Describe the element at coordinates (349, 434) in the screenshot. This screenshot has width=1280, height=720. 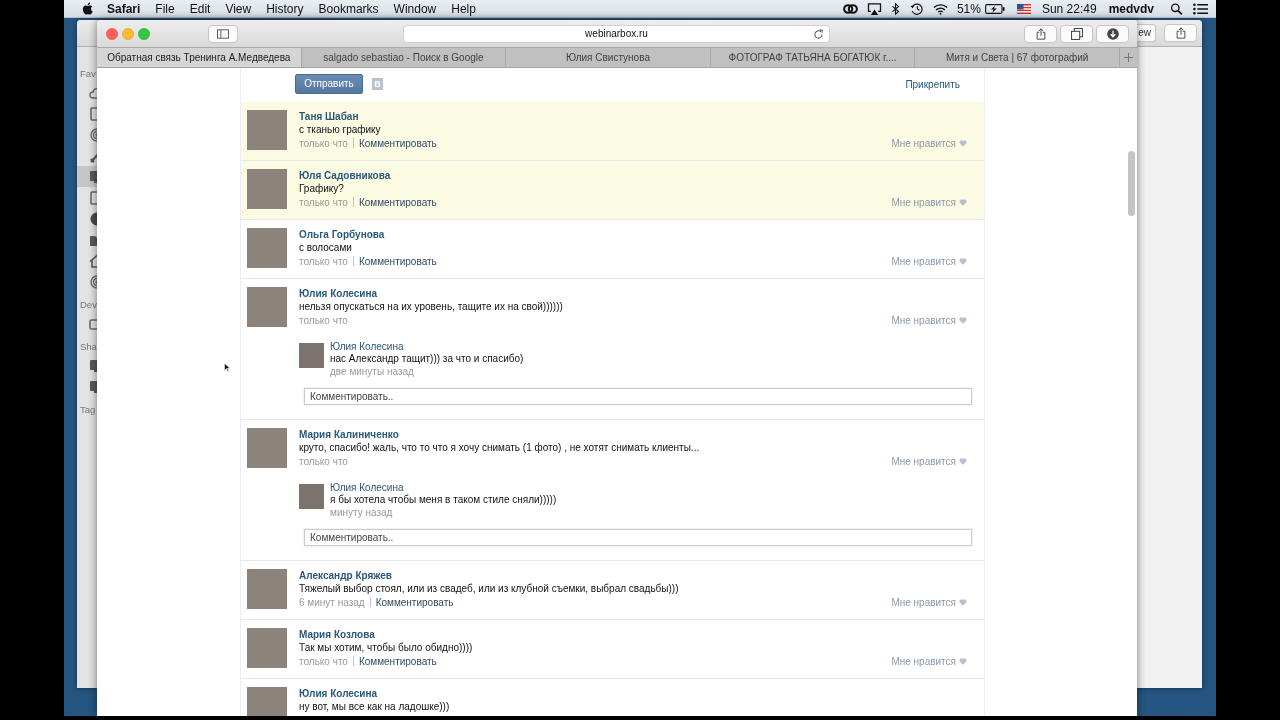
I see `author-name: Мария Калиниченко` at that location.